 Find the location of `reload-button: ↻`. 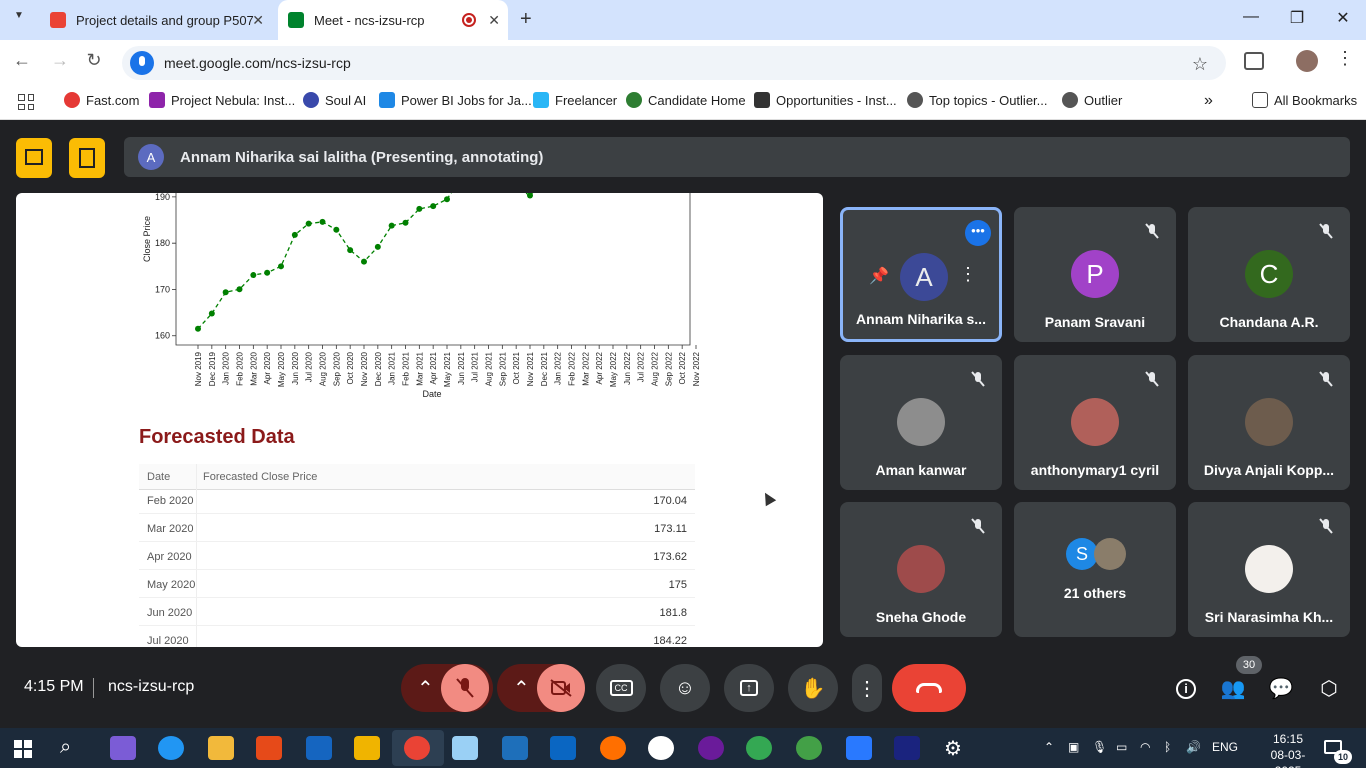

reload-button: ↻ is located at coordinates (94, 60).